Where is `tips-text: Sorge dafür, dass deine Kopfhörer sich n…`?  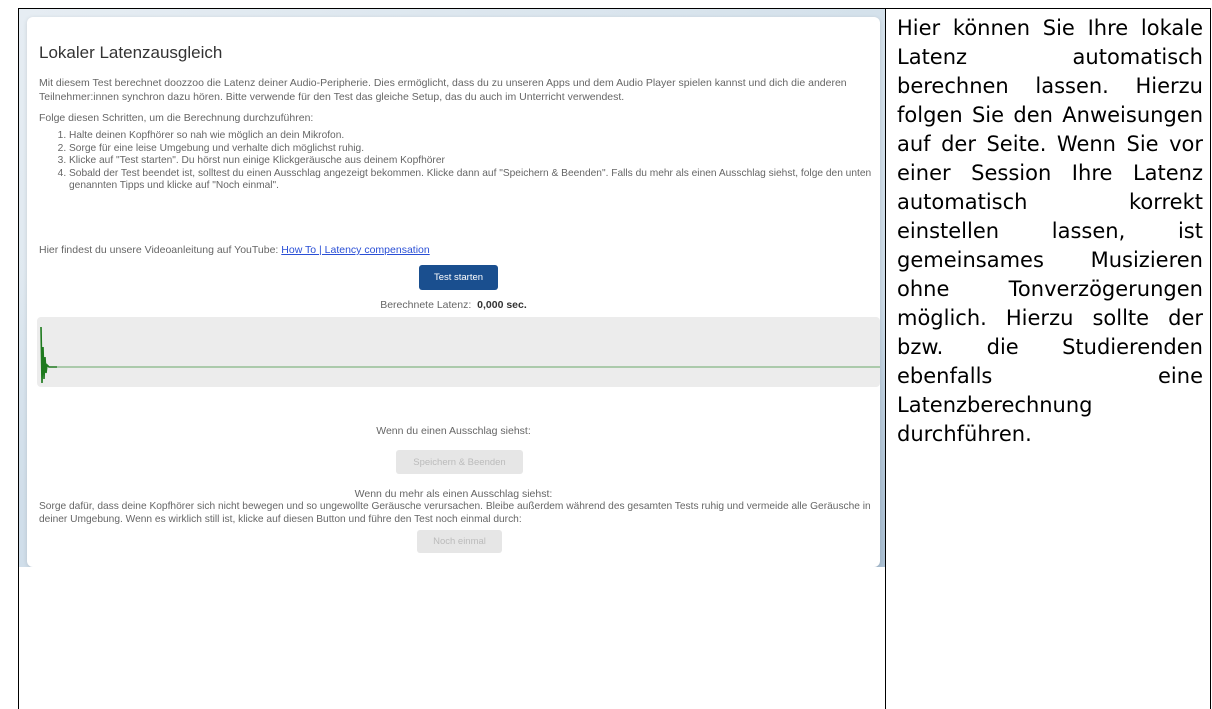 tips-text: Sorge dafür, dass deine Kopfhörer sich n… is located at coordinates (455, 513).